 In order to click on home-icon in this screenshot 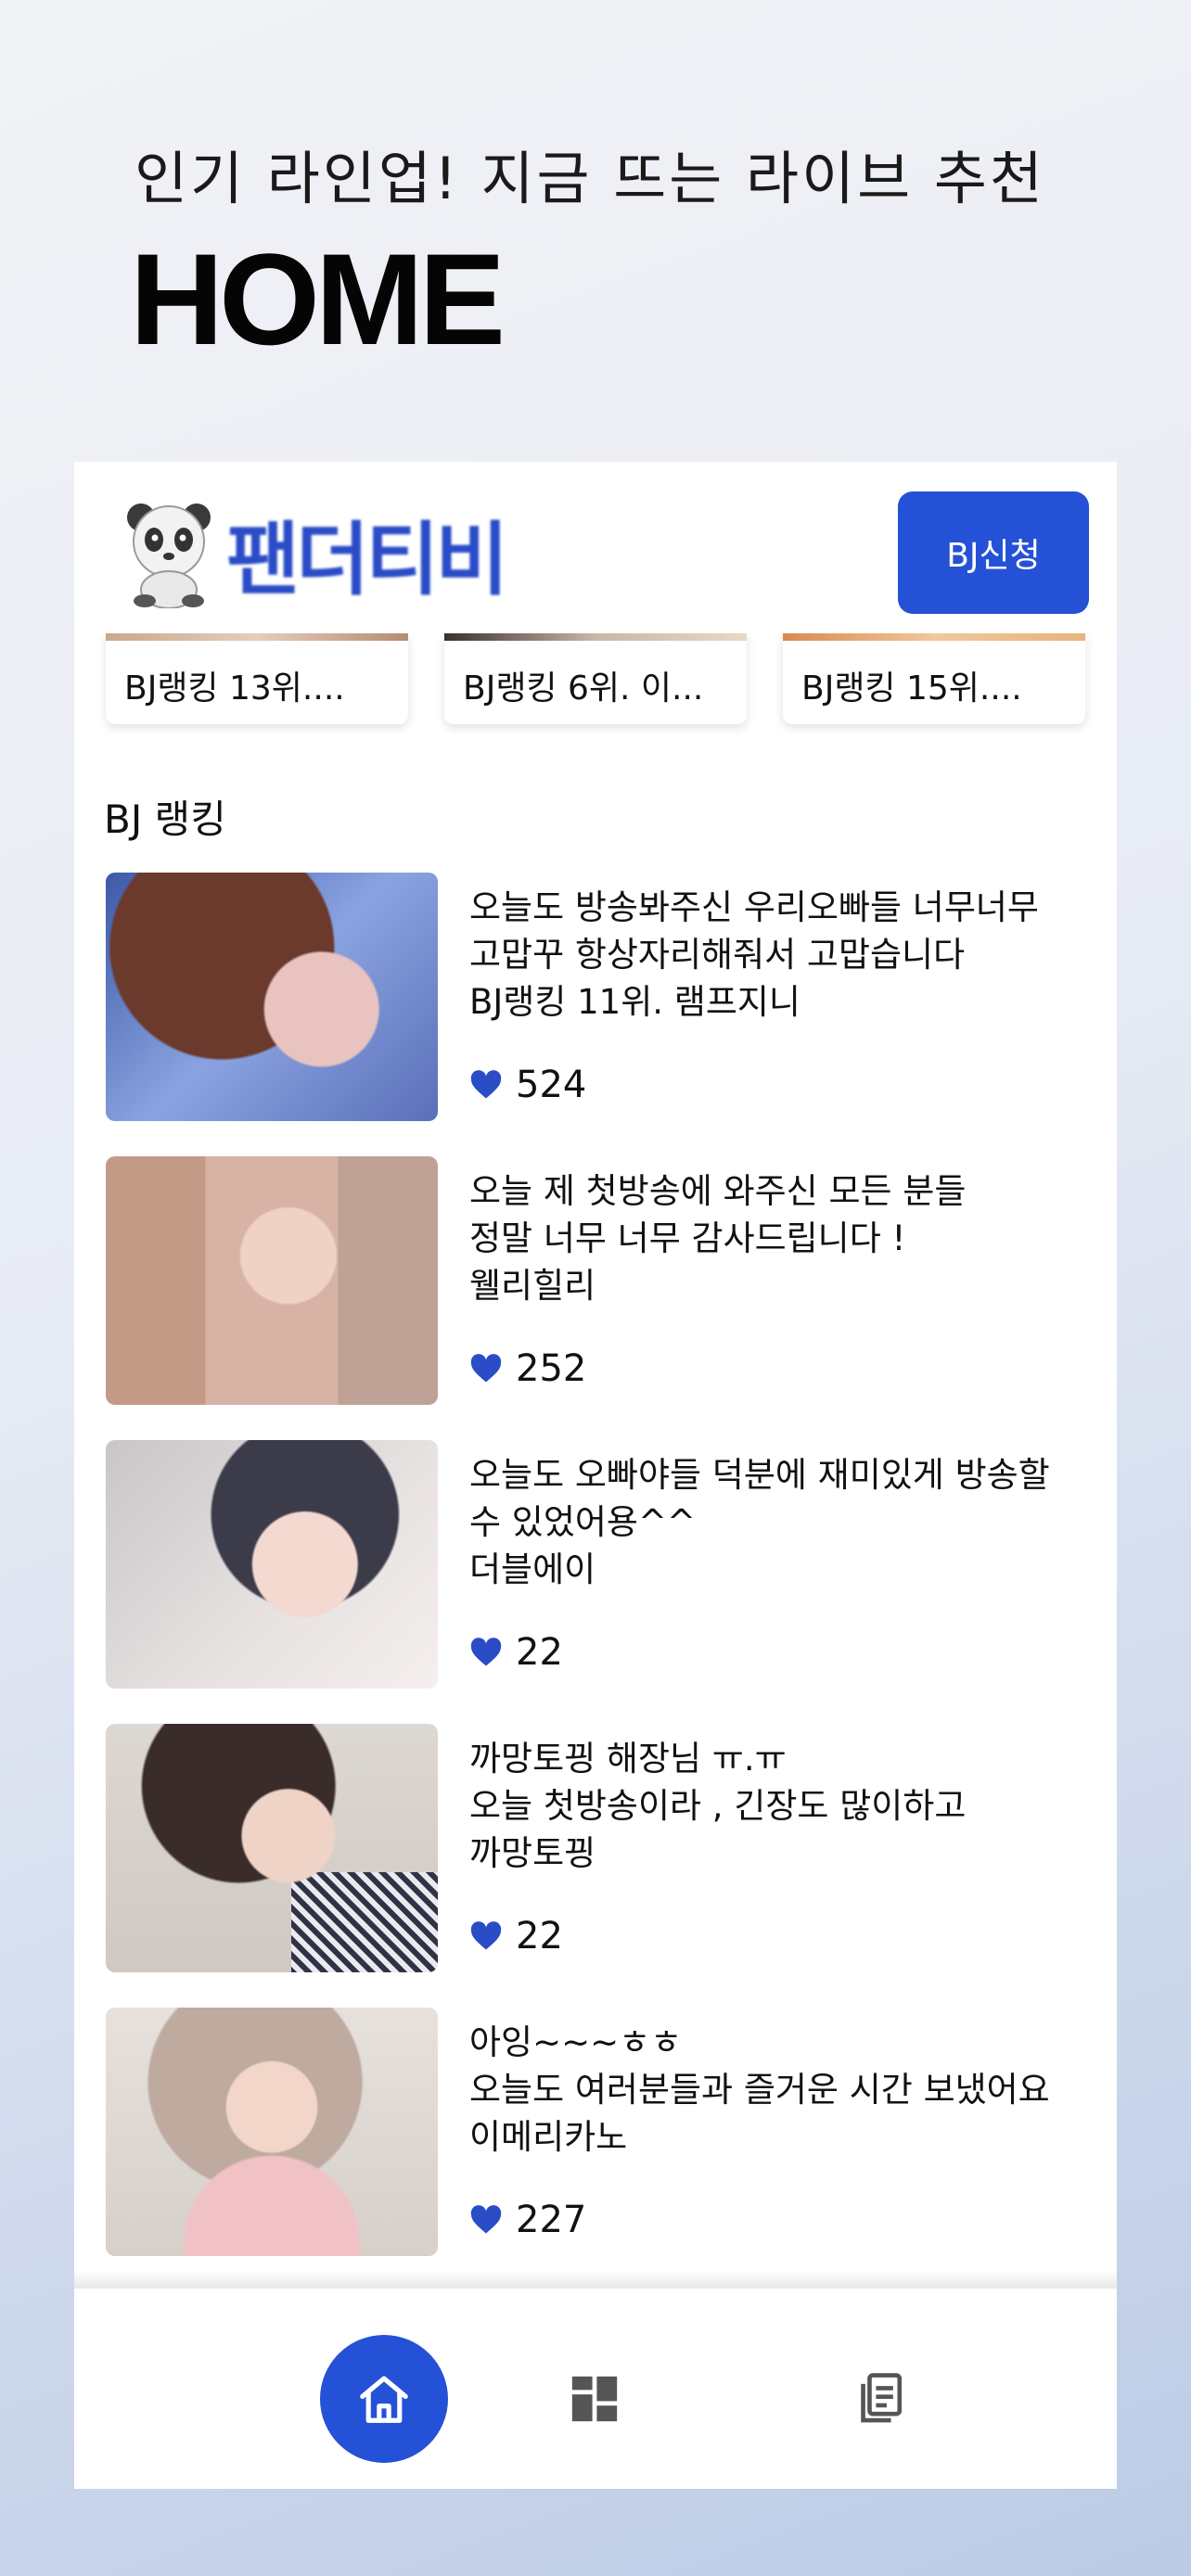, I will do `click(384, 2399)`.